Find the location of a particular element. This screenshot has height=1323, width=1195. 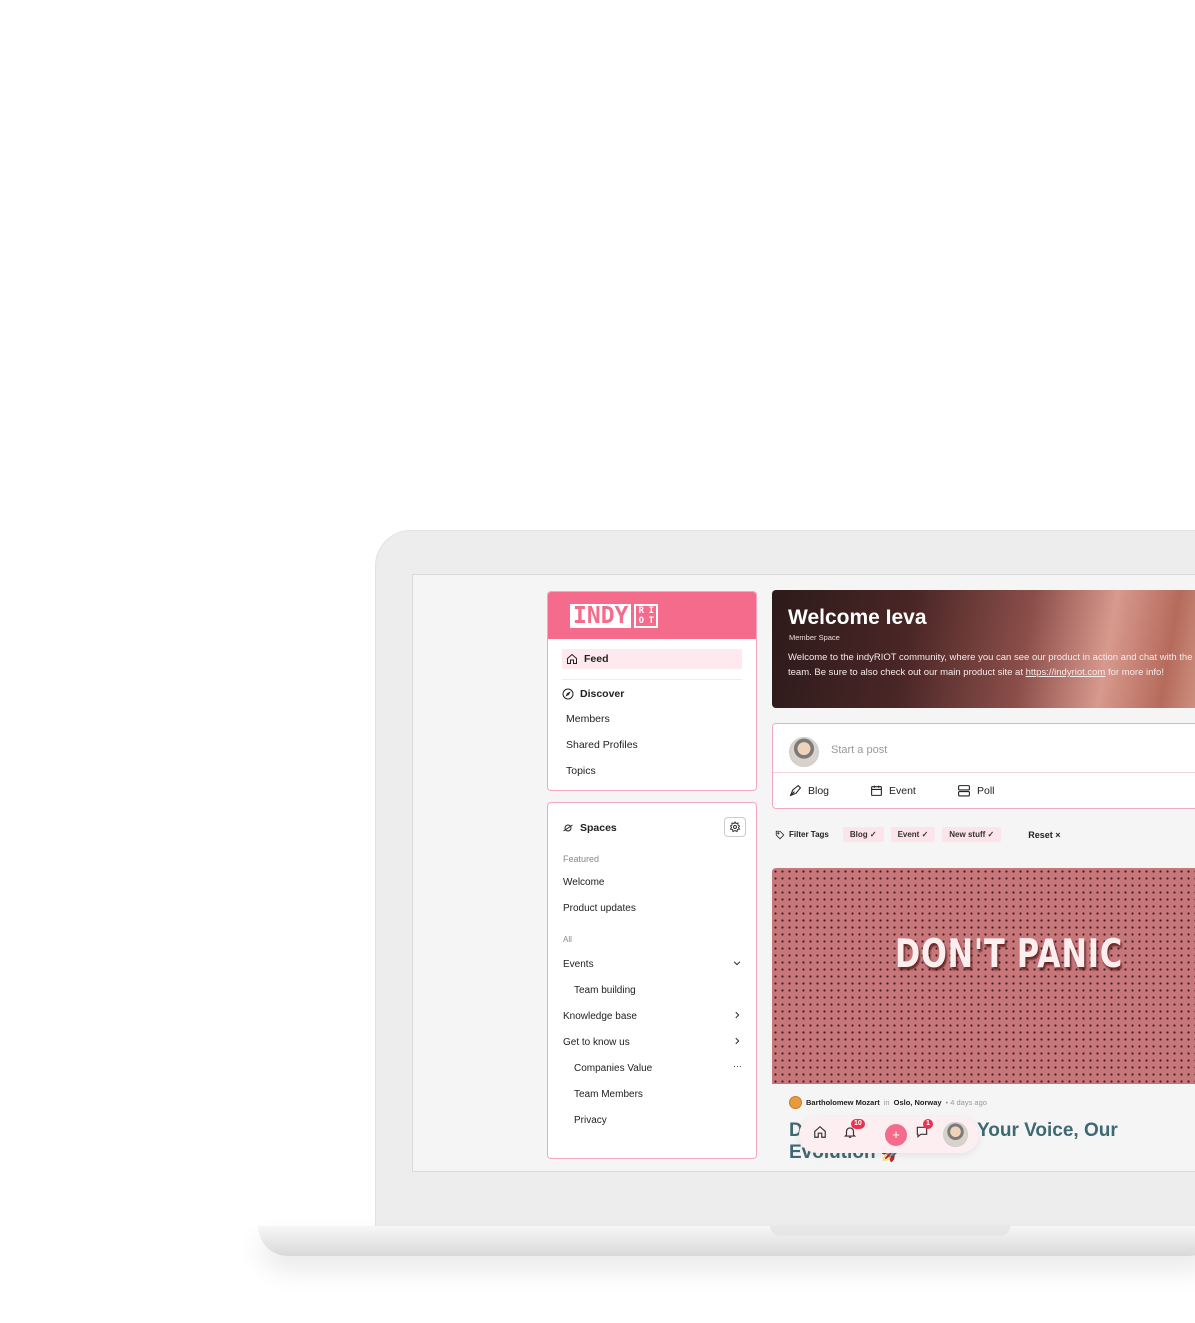

filter-chip-event: Event ✓ is located at coordinates (913, 834).